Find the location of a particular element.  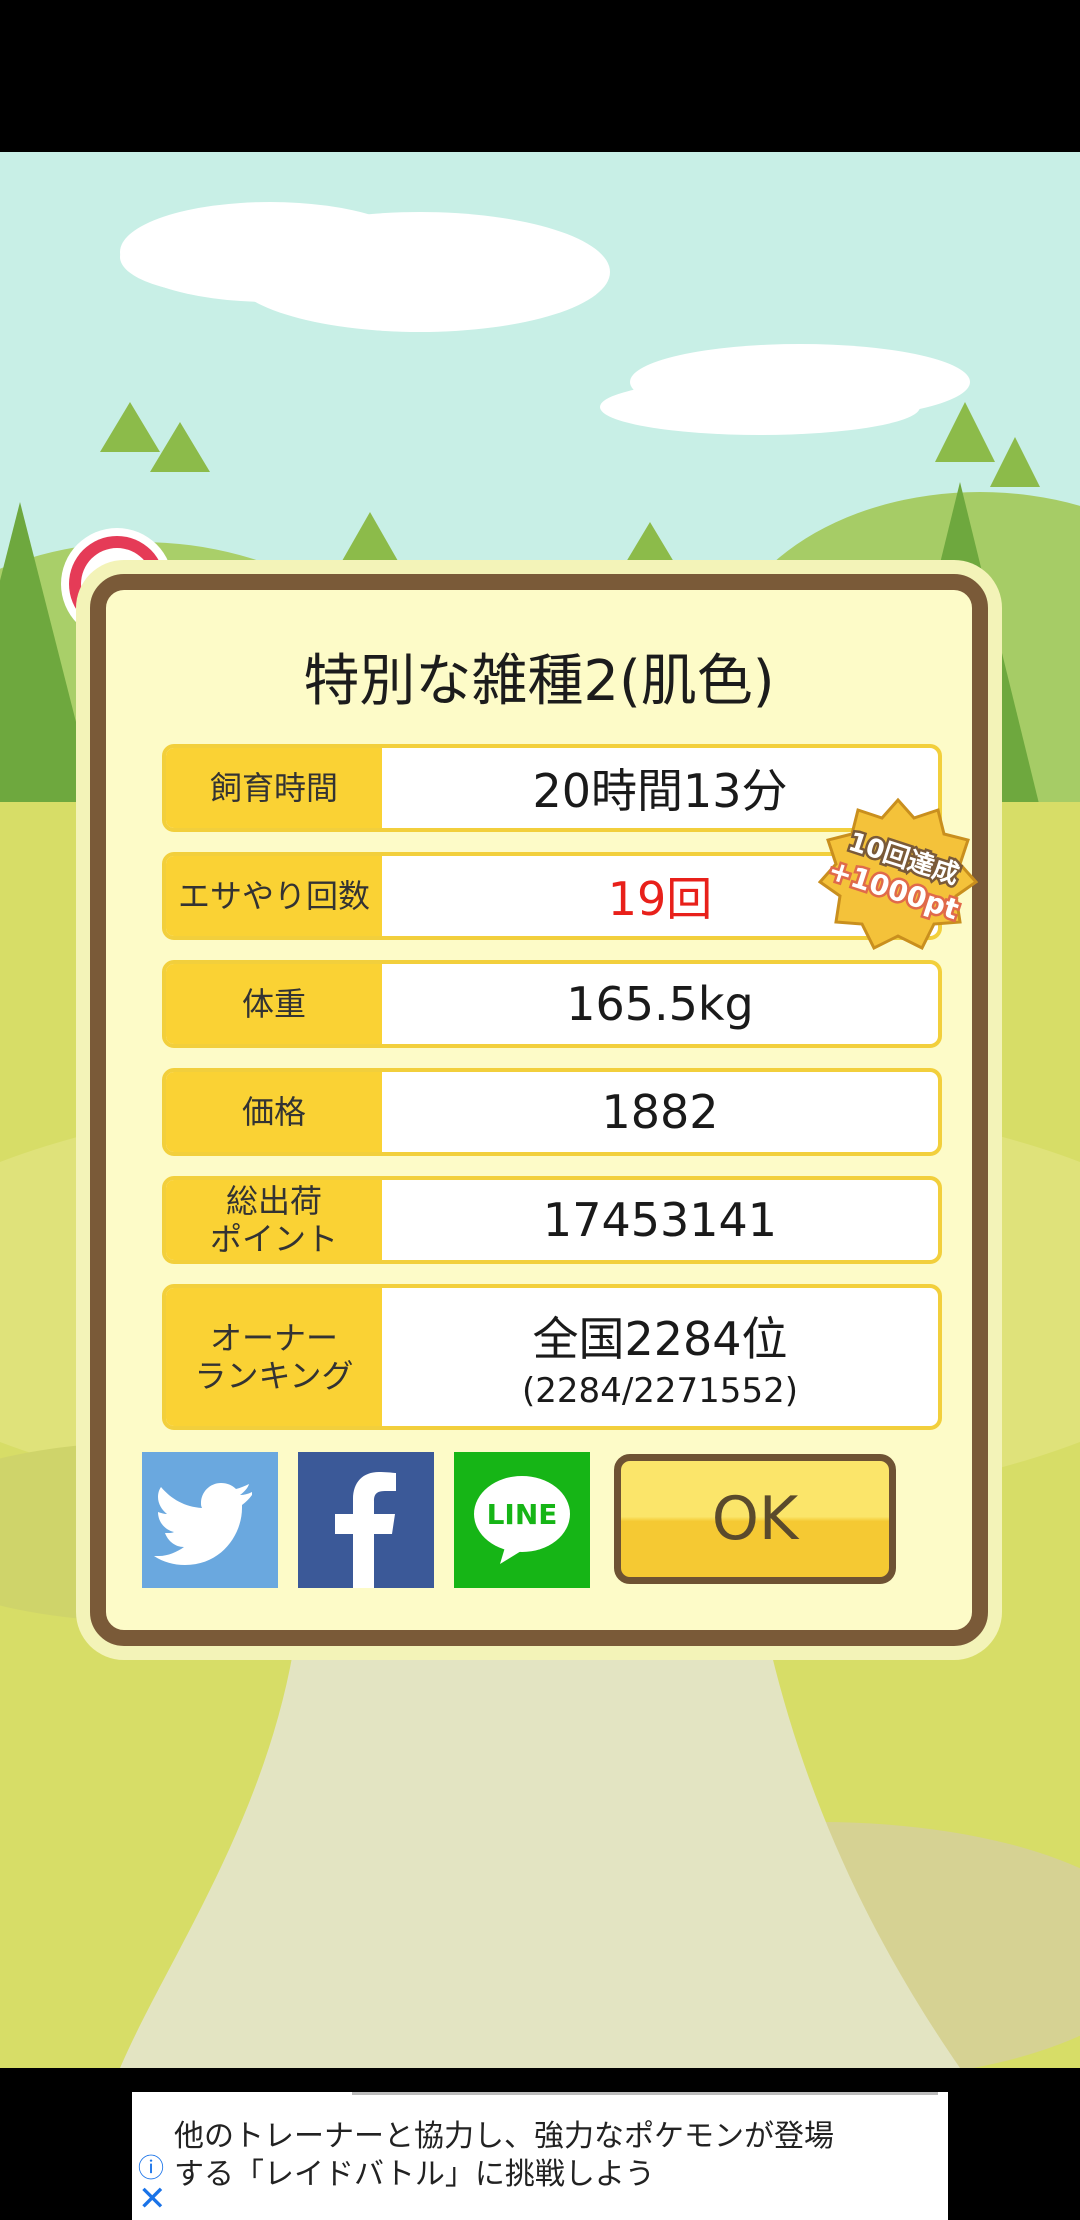

stat-label: オーナー ランキング is located at coordinates (274, 1357).